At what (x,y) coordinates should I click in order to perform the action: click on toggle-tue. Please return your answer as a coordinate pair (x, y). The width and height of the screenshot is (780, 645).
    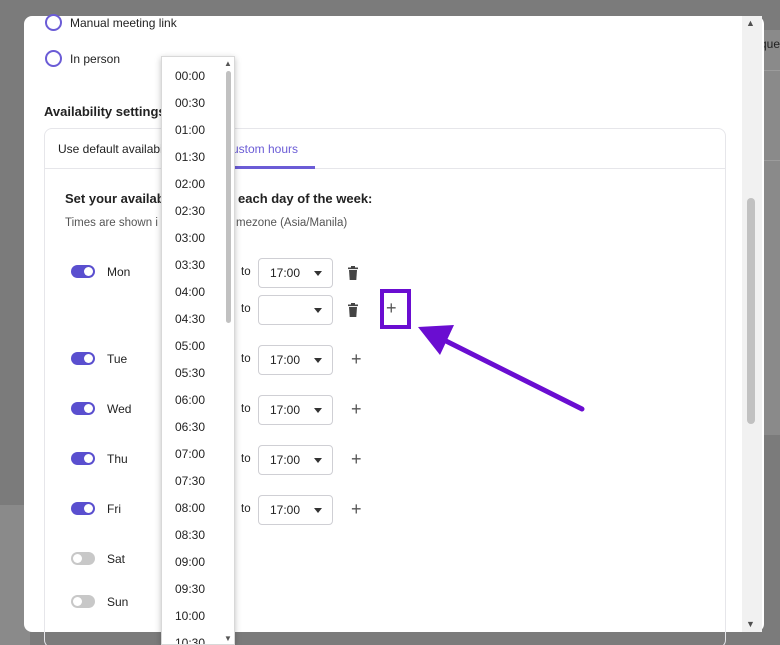
    Looking at the image, I should click on (83, 358).